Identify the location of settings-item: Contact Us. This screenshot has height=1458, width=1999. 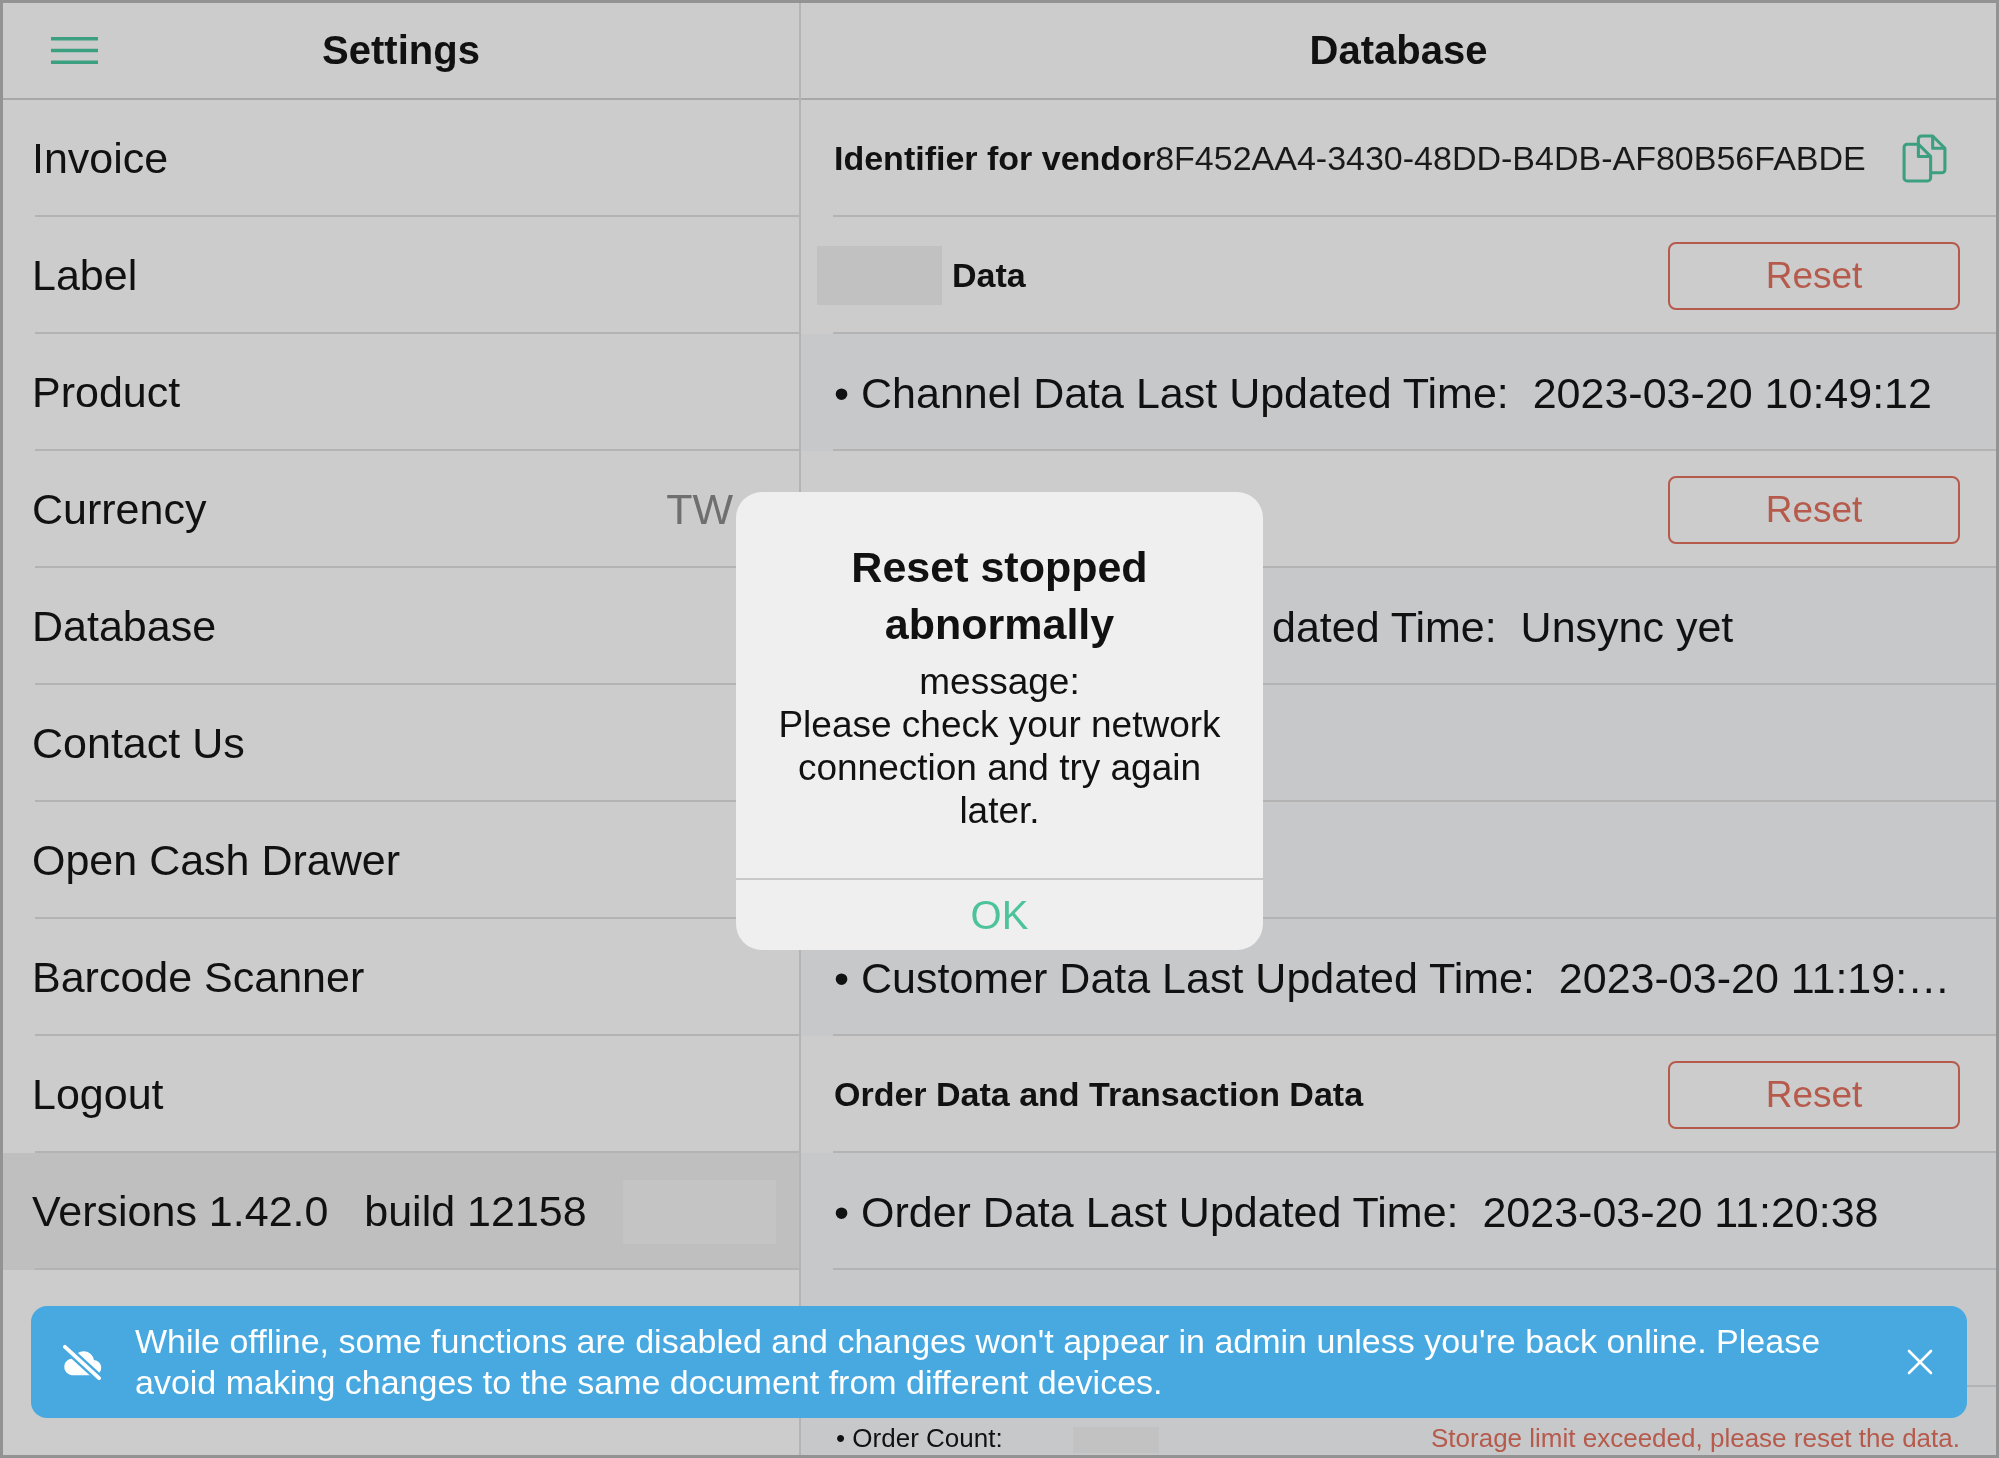
(138, 743).